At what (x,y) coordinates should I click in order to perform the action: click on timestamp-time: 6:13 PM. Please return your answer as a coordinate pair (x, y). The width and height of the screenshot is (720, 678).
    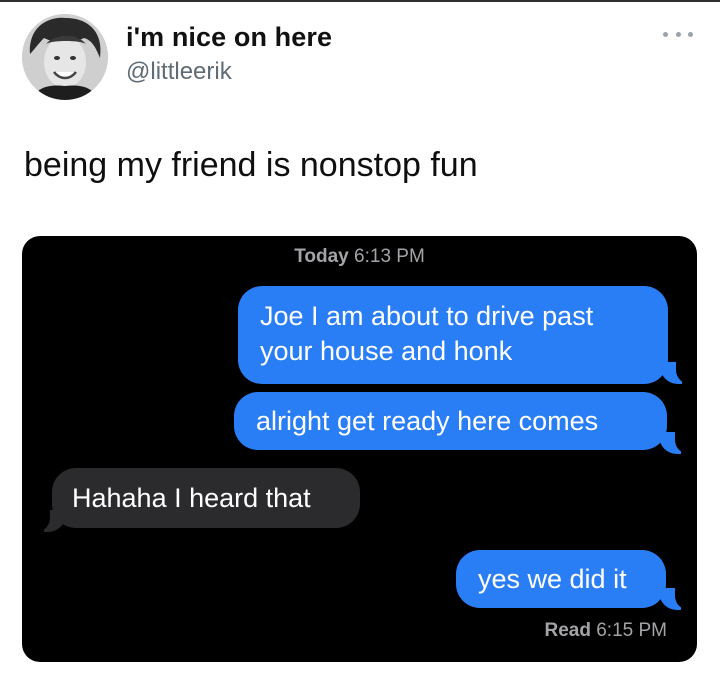
    Looking at the image, I should click on (389, 256).